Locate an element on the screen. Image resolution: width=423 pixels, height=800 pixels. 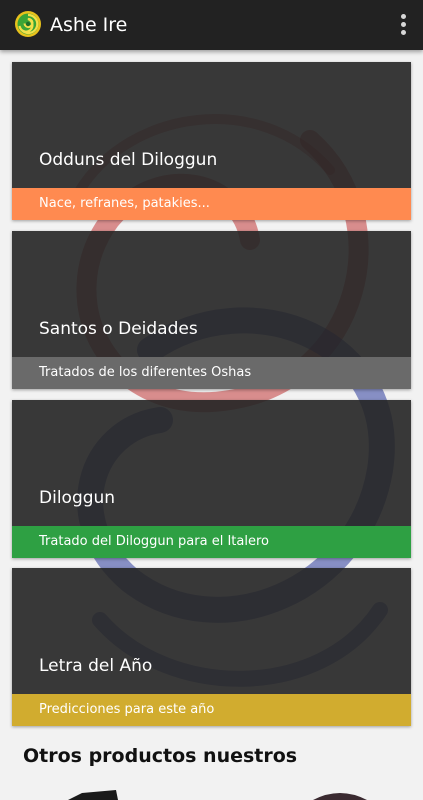
green-spiral-logo-icon is located at coordinates (28, 24).